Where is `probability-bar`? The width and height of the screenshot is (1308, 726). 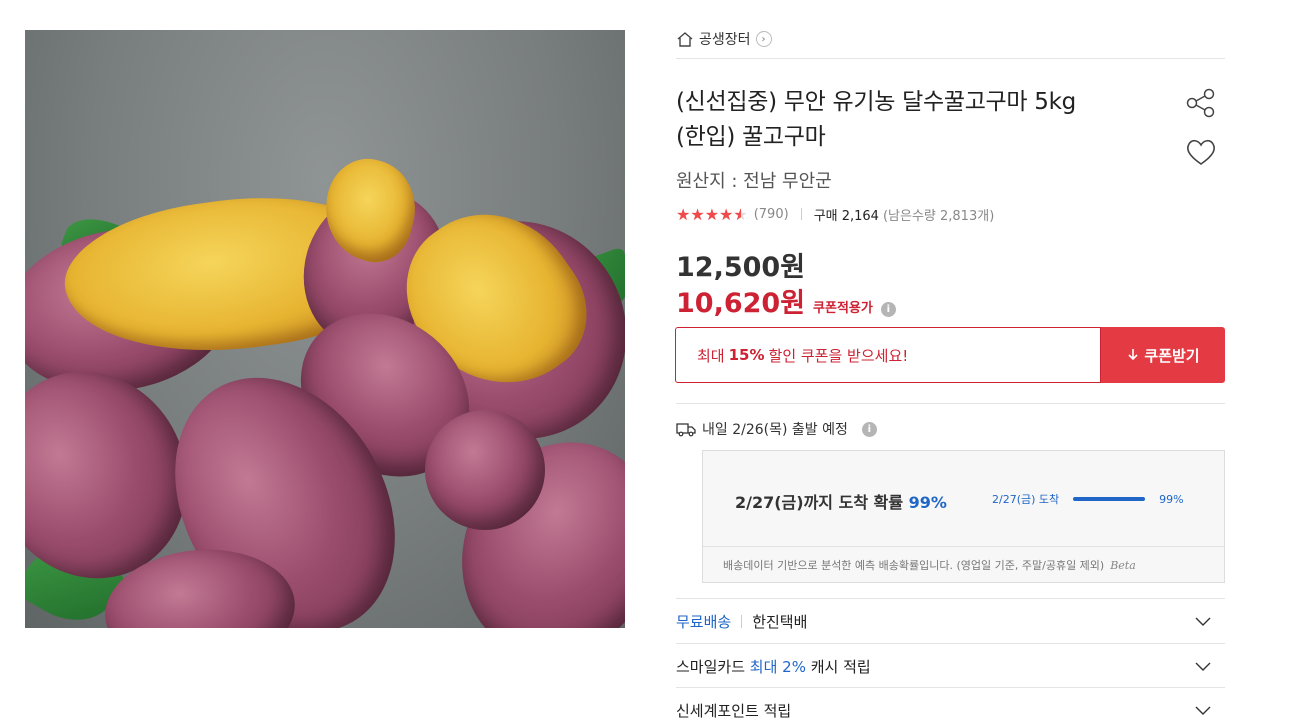
probability-bar is located at coordinates (1109, 499).